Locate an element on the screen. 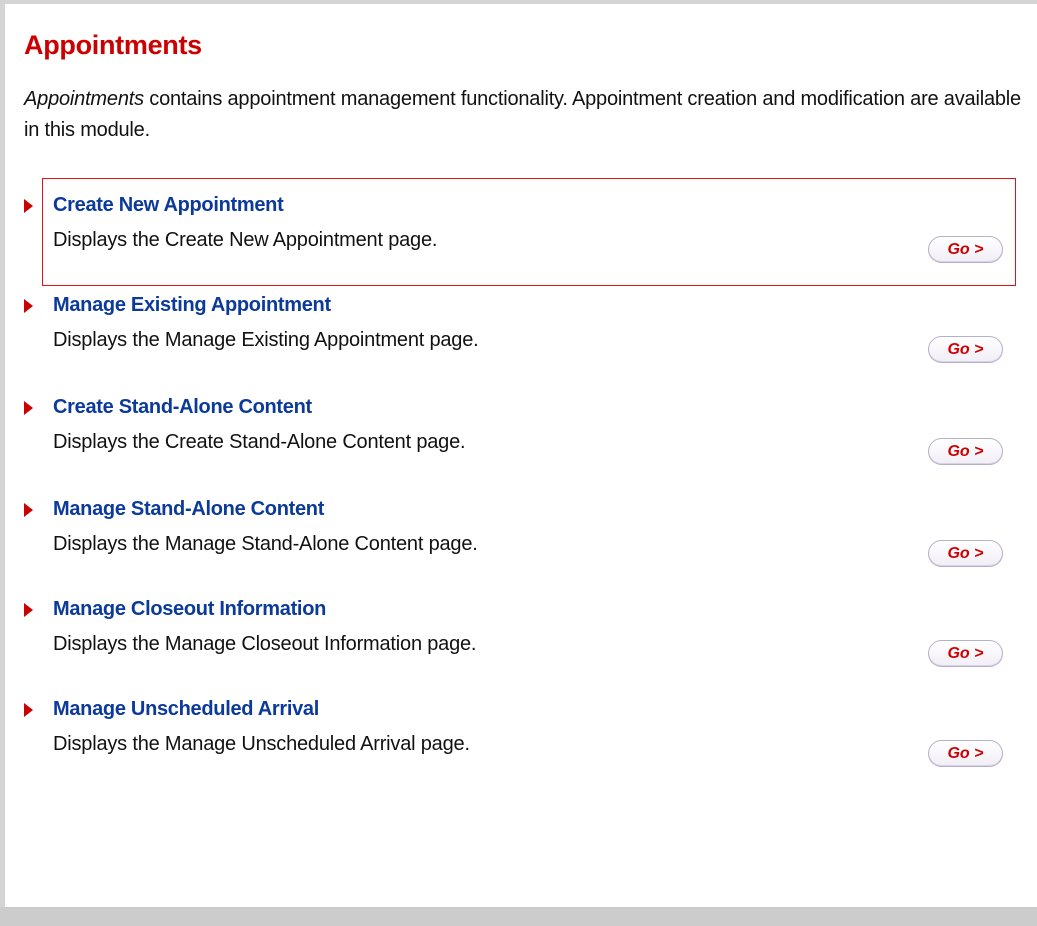 The height and width of the screenshot is (926, 1037). top-border is located at coordinates (518, 2).